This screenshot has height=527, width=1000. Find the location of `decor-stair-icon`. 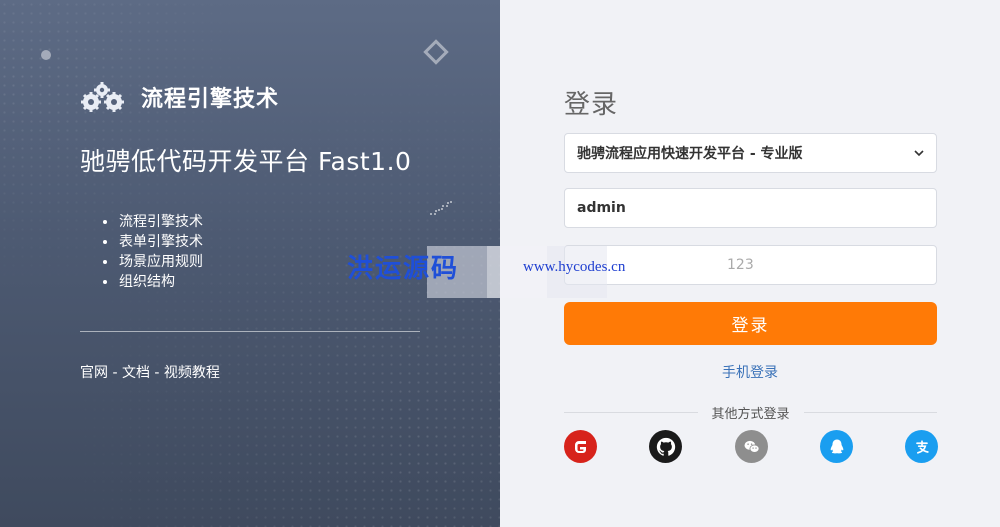

decor-stair-icon is located at coordinates (441, 208).